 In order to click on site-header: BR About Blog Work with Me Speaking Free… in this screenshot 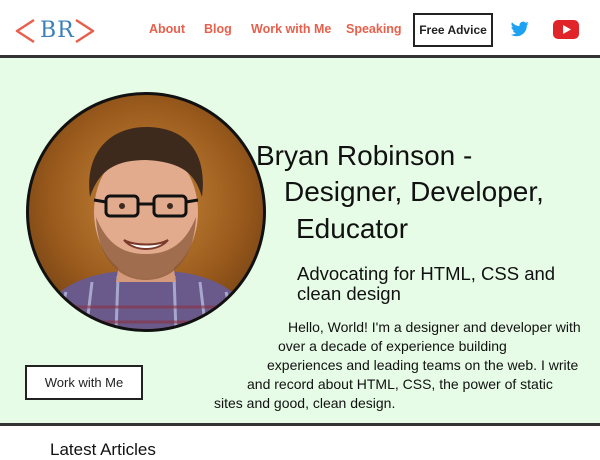, I will do `click(300, 29)`.